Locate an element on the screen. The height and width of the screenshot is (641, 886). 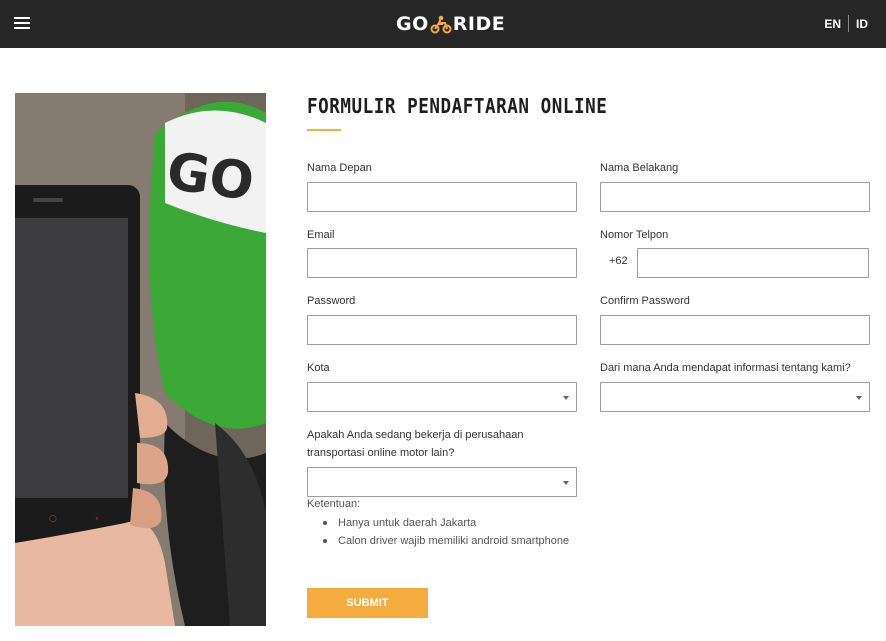
title-accent-underline is located at coordinates (324, 130).